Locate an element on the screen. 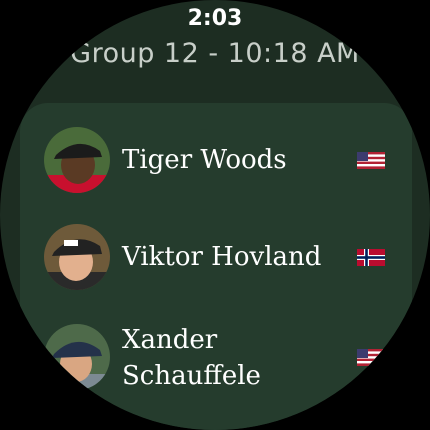 The height and width of the screenshot is (430, 430). player-name: Tiger Woods is located at coordinates (204, 160).